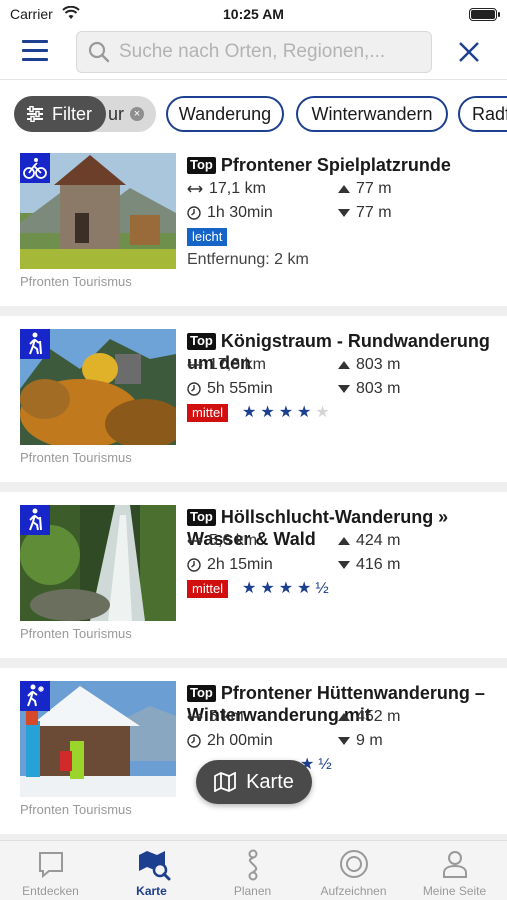 The height and width of the screenshot is (900, 507). Describe the element at coordinates (226, 365) in the screenshot. I see `tour-distance: 17,8 km` at that location.